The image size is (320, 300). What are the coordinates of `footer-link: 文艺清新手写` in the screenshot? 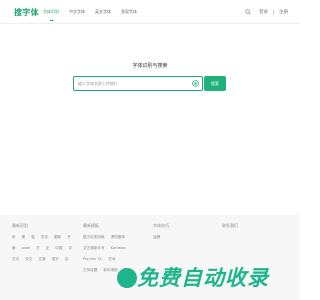 It's located at (94, 248).